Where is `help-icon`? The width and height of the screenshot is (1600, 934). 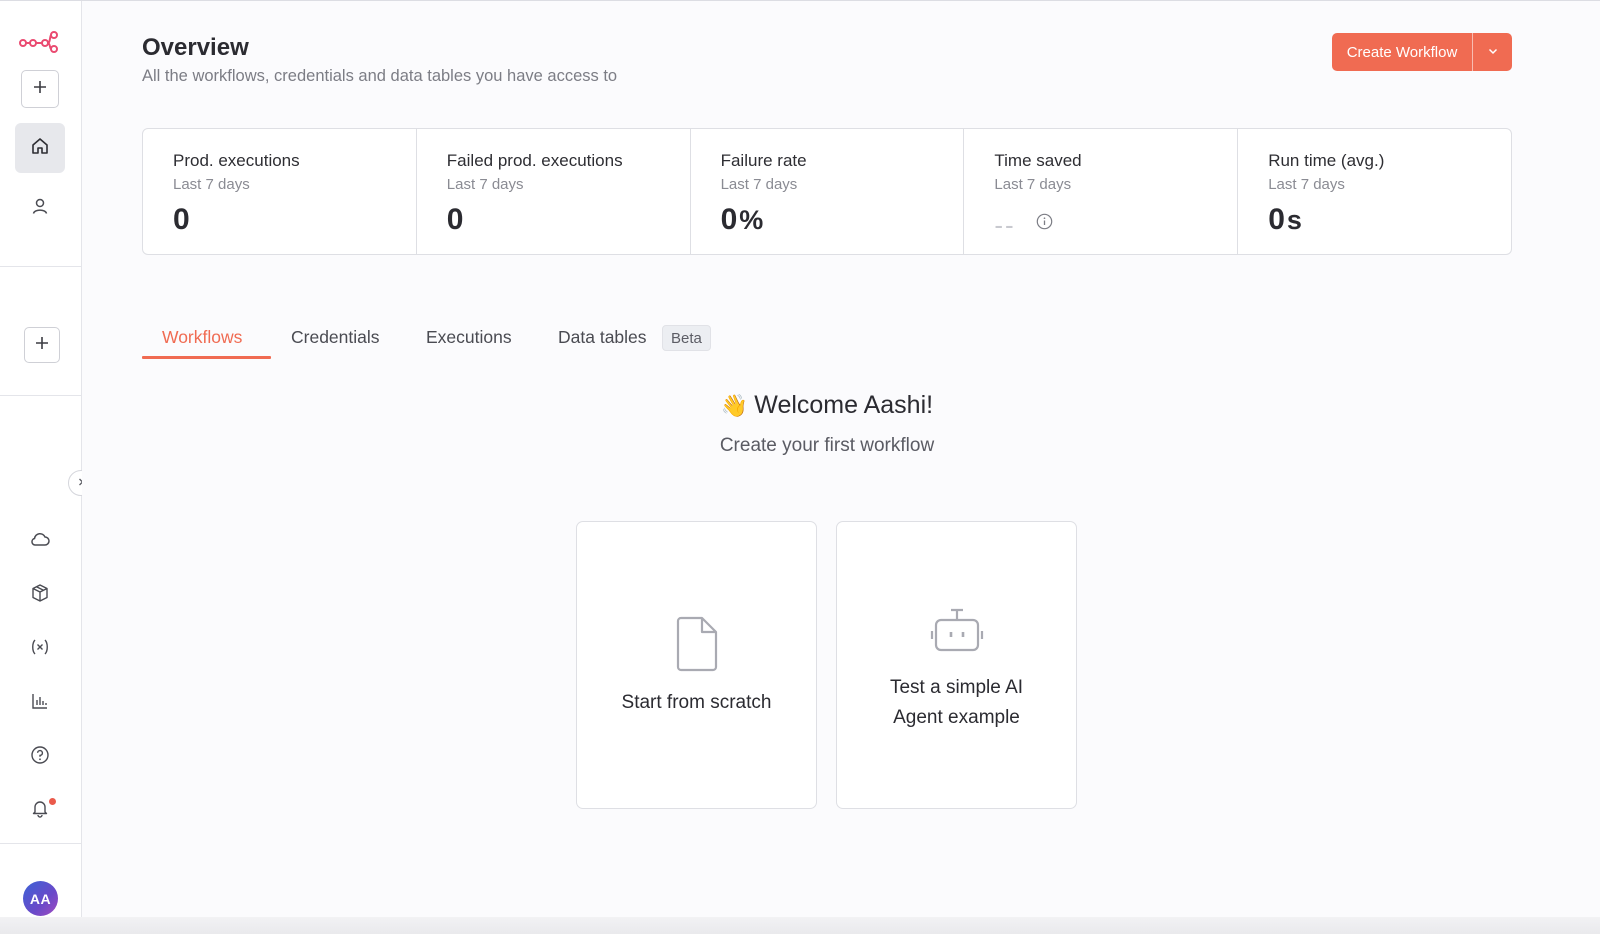 help-icon is located at coordinates (40, 757).